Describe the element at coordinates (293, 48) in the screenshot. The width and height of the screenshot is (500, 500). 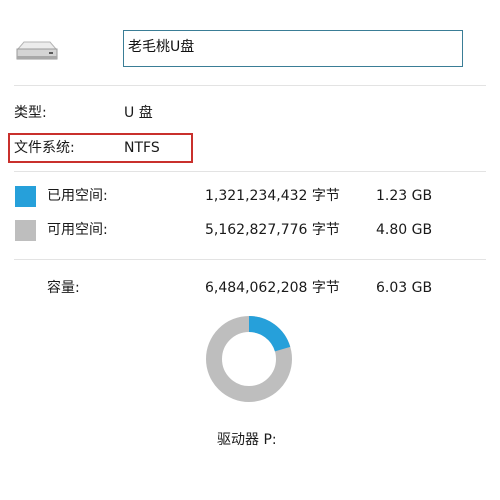
I see `drive-name-input` at that location.